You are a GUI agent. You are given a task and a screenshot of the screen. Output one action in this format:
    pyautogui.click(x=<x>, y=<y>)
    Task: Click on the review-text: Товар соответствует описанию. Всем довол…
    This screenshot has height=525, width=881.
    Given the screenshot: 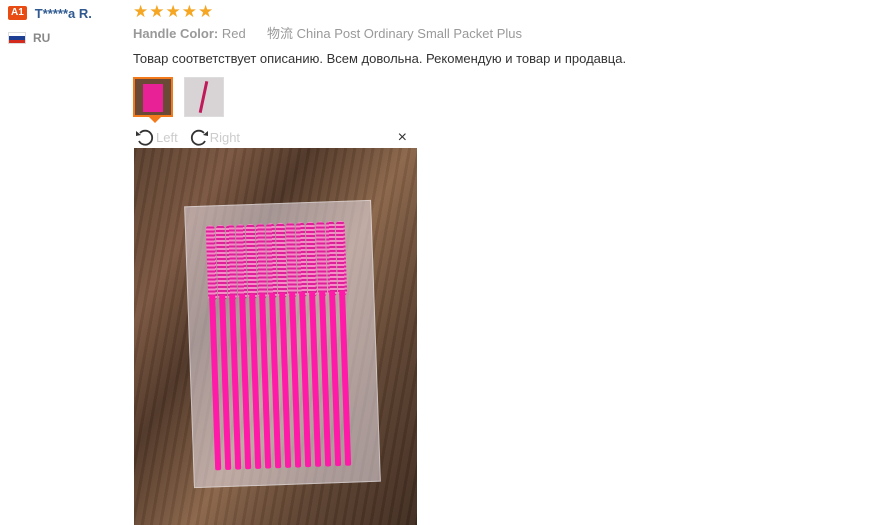 What is the action you would take?
    pyautogui.click(x=380, y=58)
    